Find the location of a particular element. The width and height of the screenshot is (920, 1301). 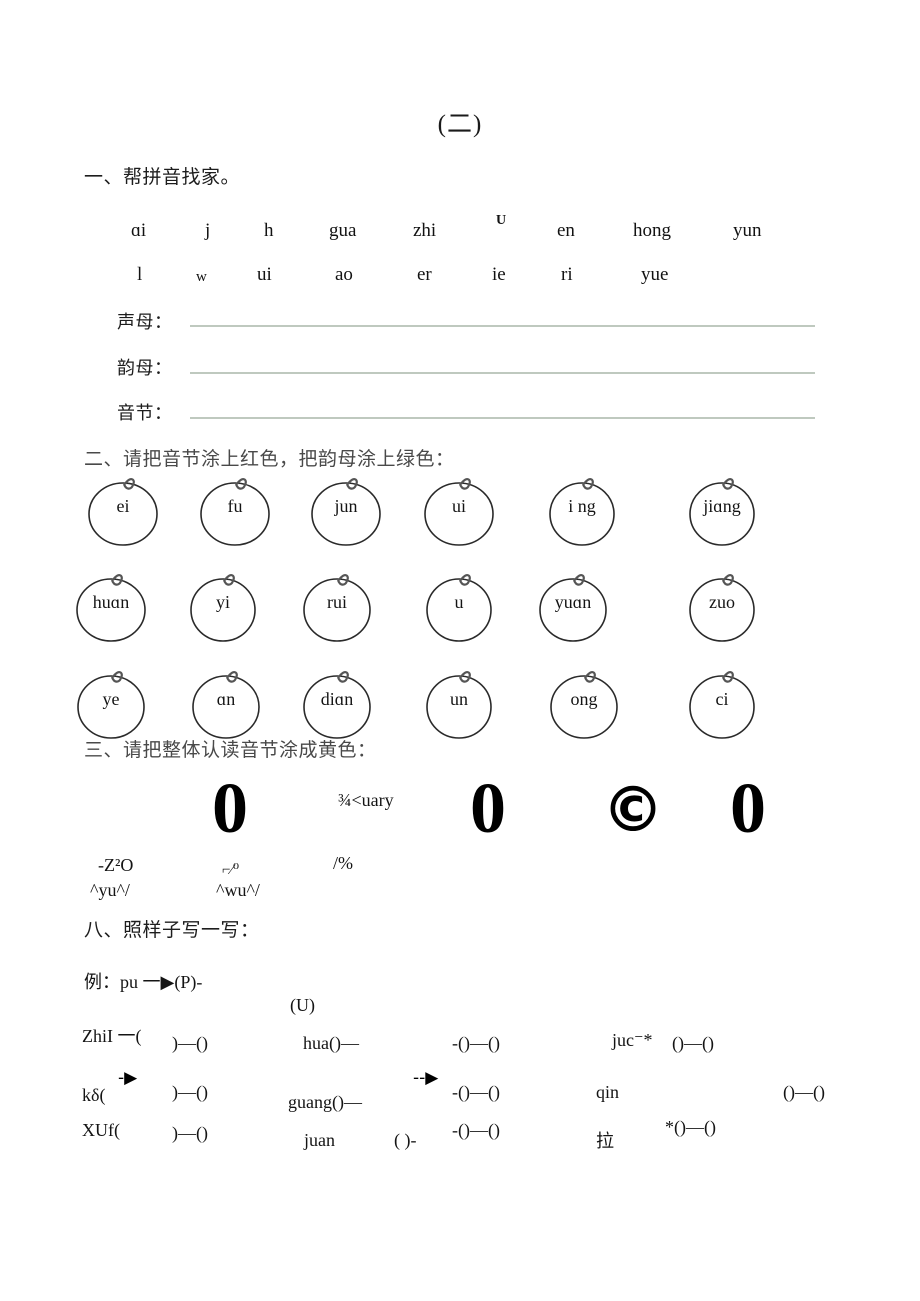

apple-label: zuo is located at coordinates (722, 602).